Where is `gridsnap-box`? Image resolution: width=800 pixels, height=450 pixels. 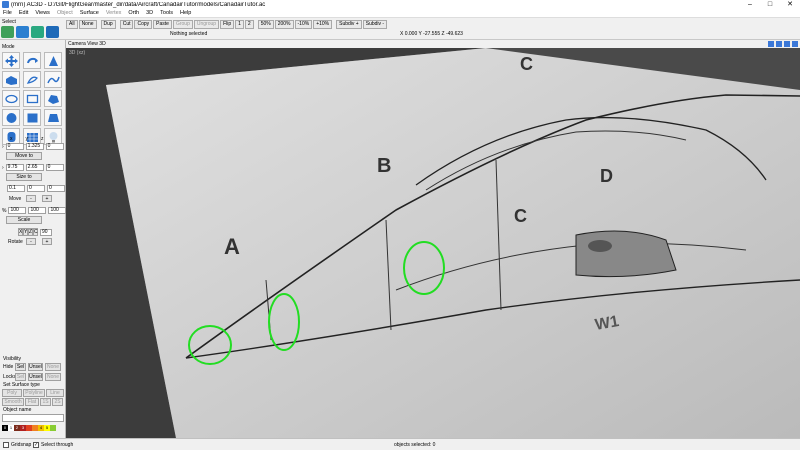
gridsnap-box is located at coordinates (6, 445).